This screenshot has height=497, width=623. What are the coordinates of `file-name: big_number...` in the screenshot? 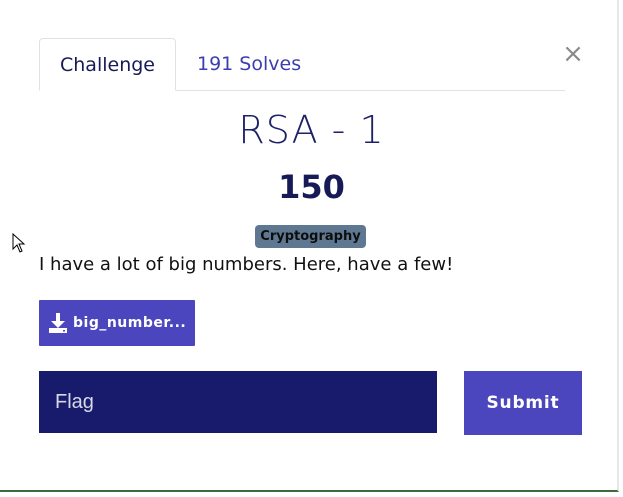 It's located at (130, 323).